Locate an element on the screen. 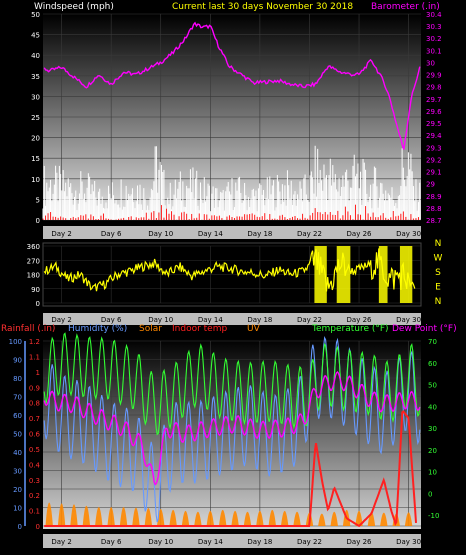  barometer-axis-tick: 30.4 is located at coordinates (434, 15).